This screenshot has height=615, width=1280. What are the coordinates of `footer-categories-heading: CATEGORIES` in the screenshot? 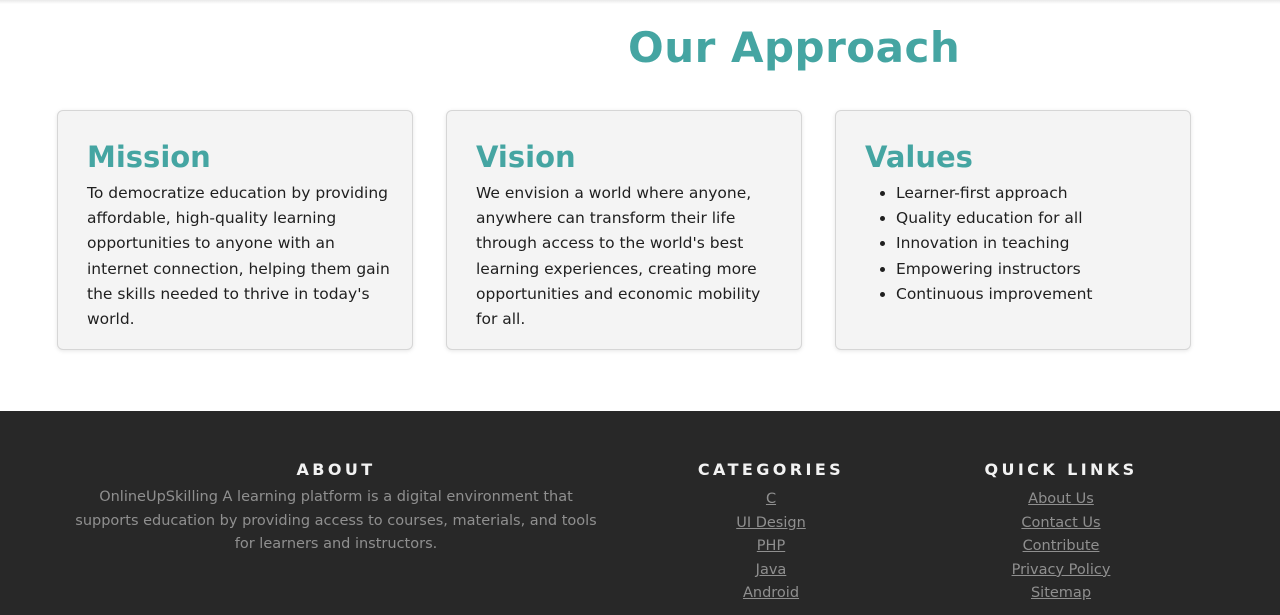 It's located at (771, 469).